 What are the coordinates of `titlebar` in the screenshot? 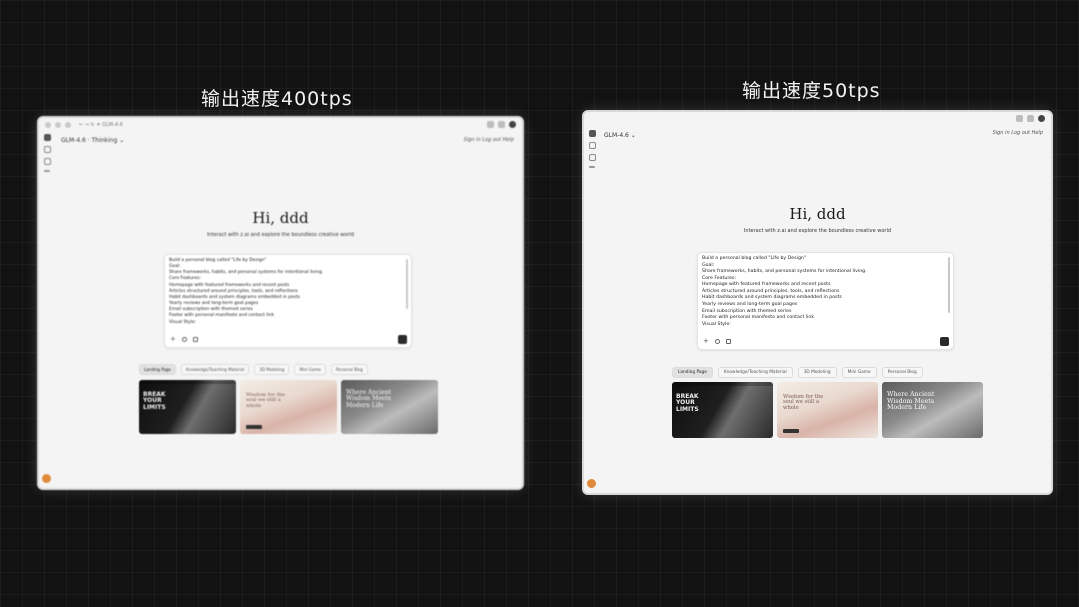 It's located at (817, 119).